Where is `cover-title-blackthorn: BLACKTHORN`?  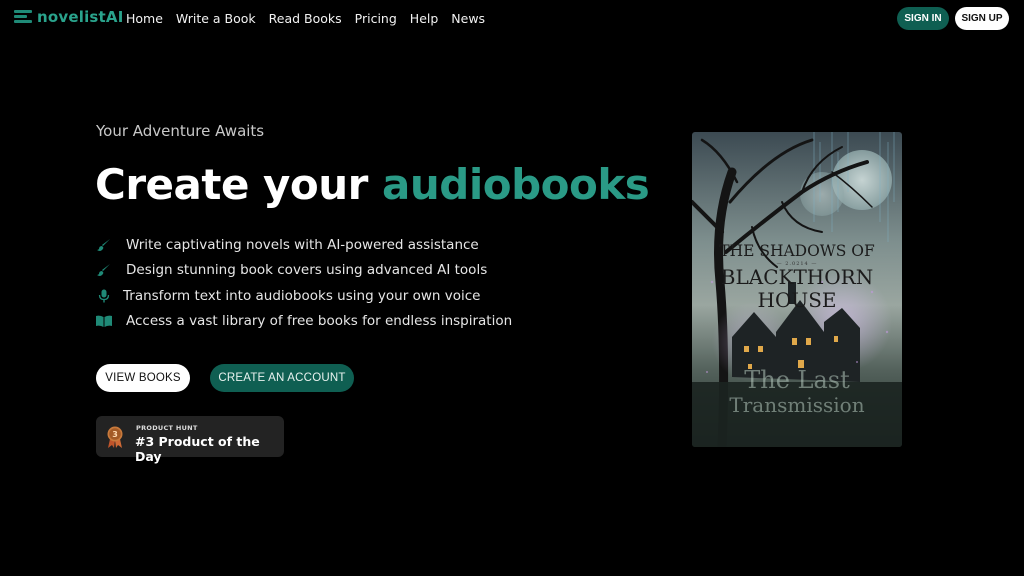
cover-title-blackthorn: BLACKTHORN is located at coordinates (797, 277).